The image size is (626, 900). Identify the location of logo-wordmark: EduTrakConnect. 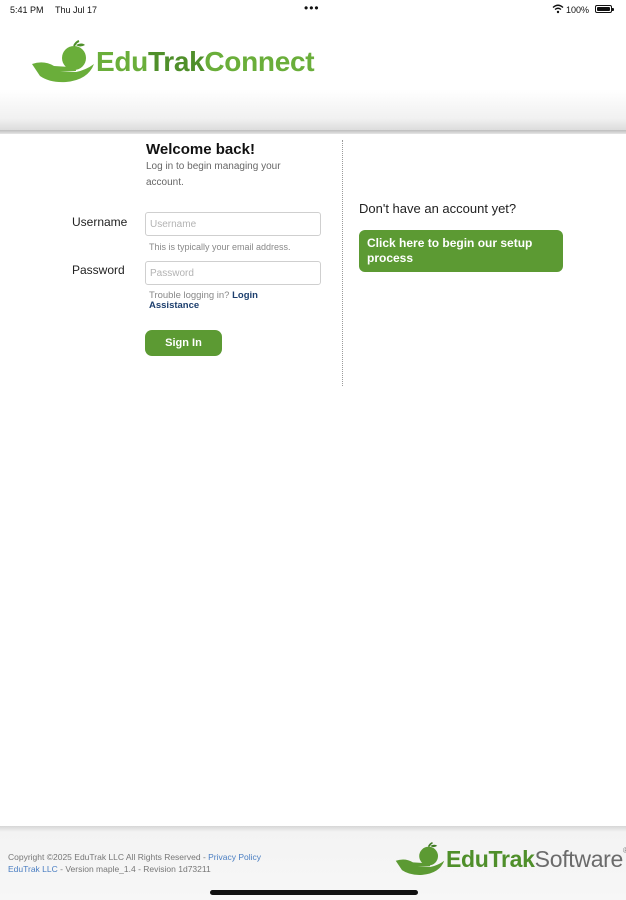
(205, 62).